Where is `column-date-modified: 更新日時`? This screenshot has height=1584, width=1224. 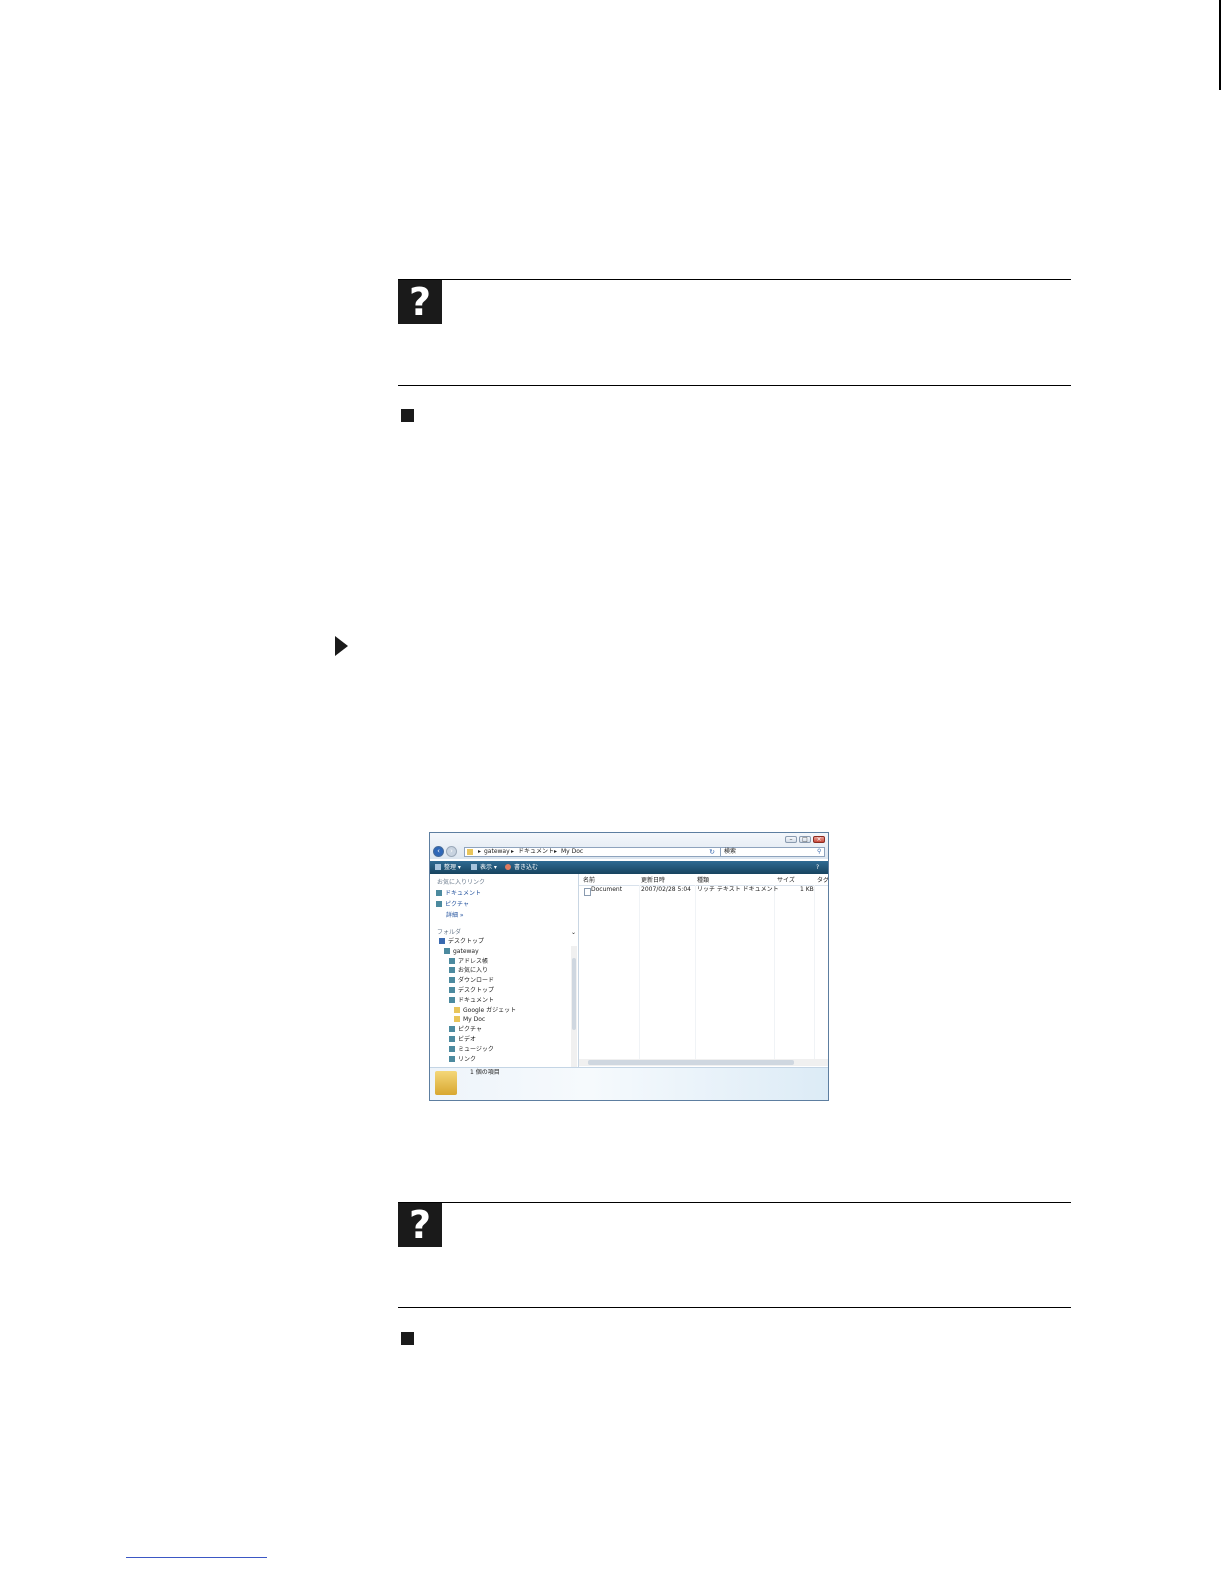 column-date-modified: 更新日時 is located at coordinates (653, 880).